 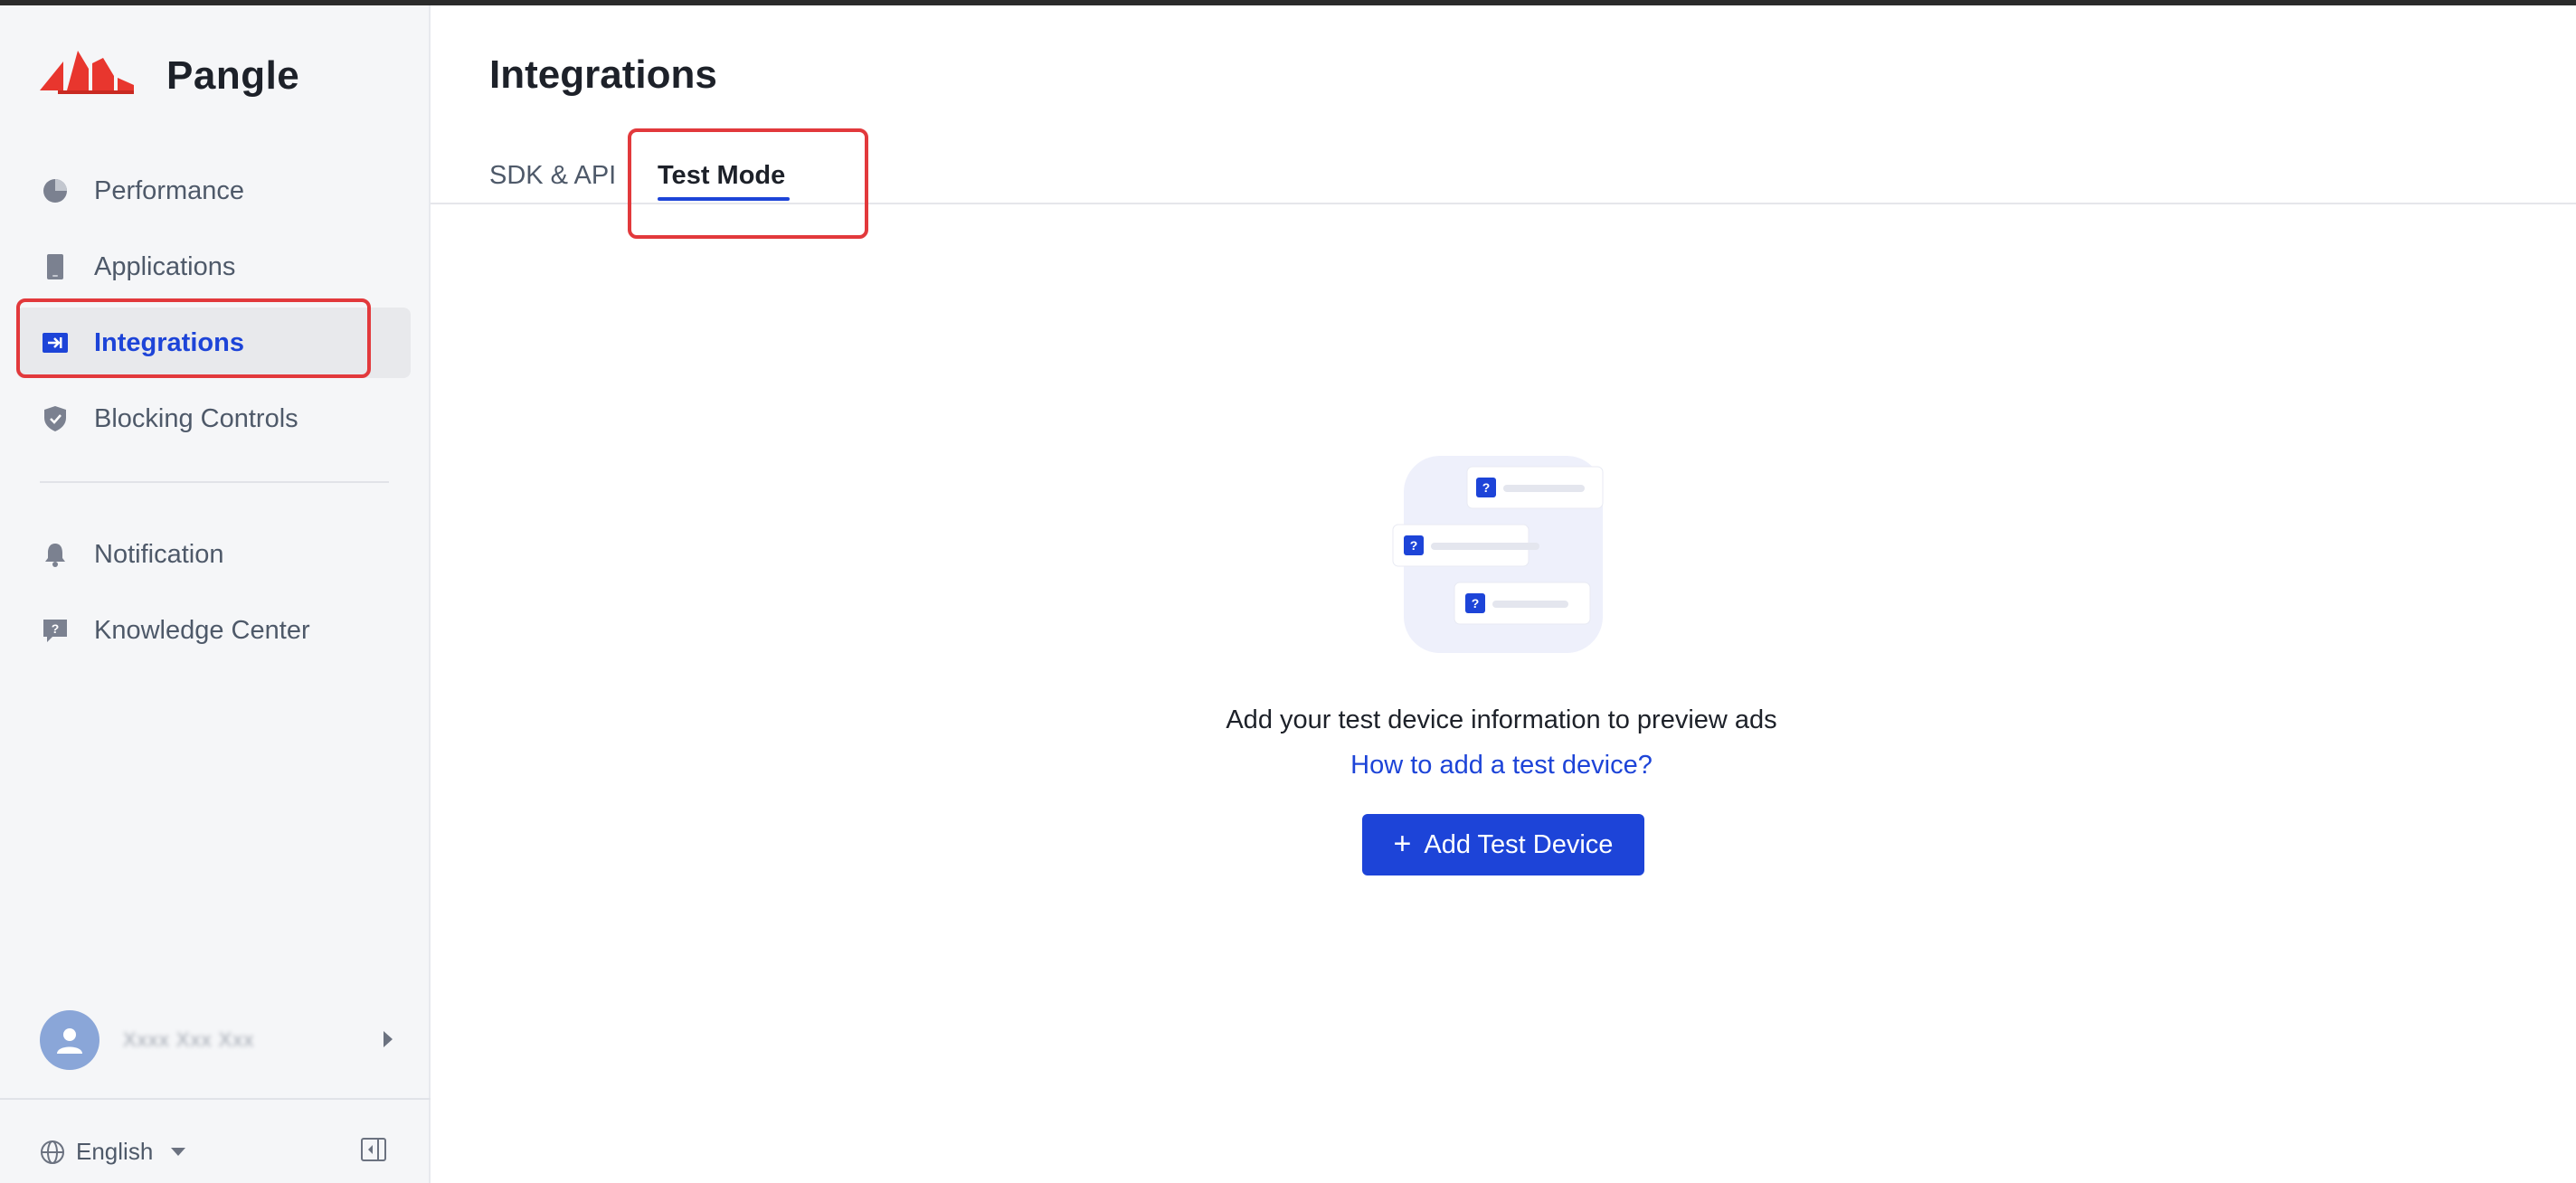 What do you see at coordinates (603, 74) in the screenshot?
I see `page-title: Integrations` at bounding box center [603, 74].